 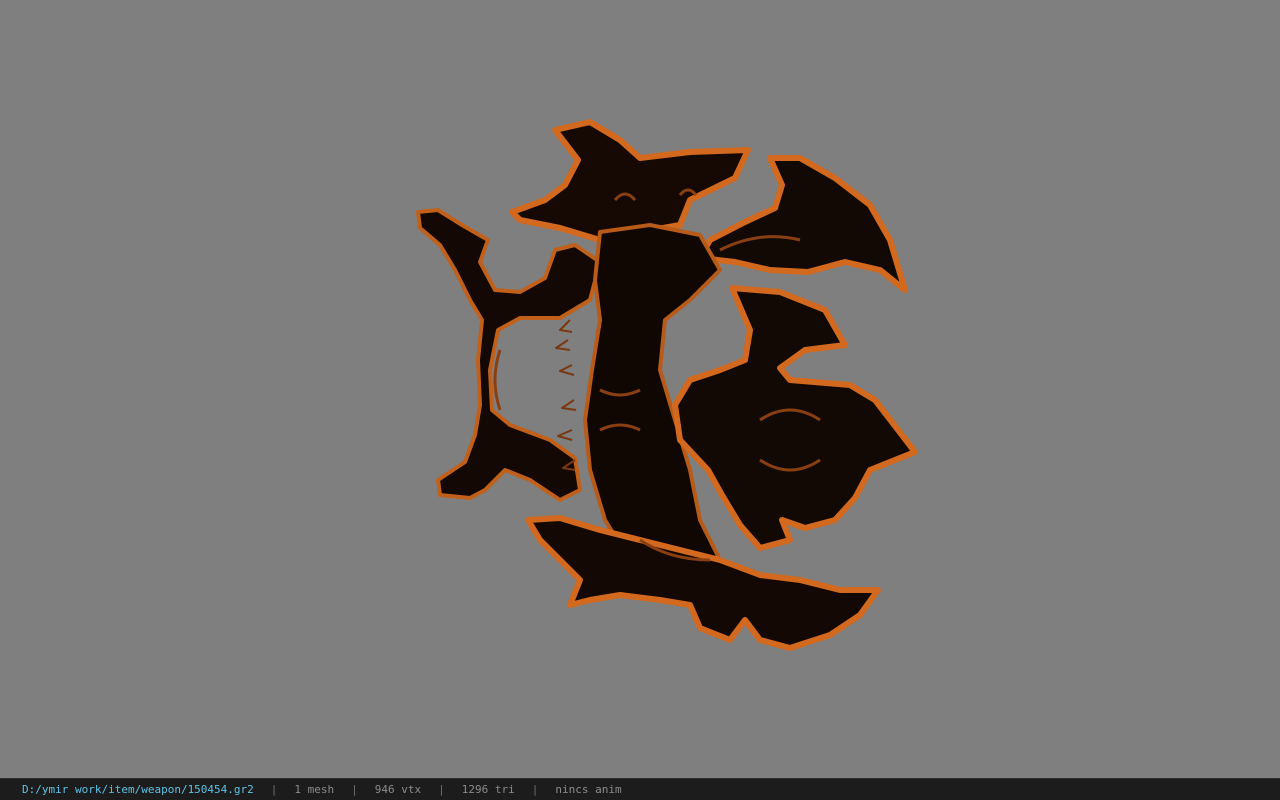 I want to click on left-arm, so click(x=509, y=355).